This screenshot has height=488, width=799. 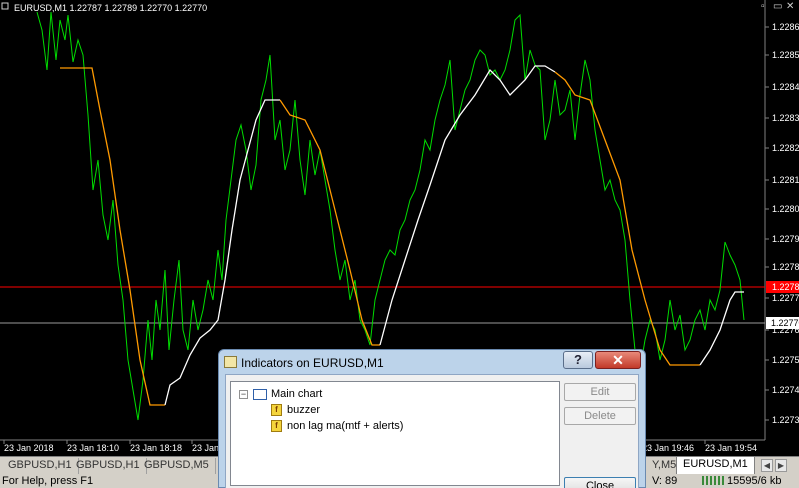 What do you see at coordinates (763, 7) in the screenshot?
I see `minimize-icon: ▫` at bounding box center [763, 7].